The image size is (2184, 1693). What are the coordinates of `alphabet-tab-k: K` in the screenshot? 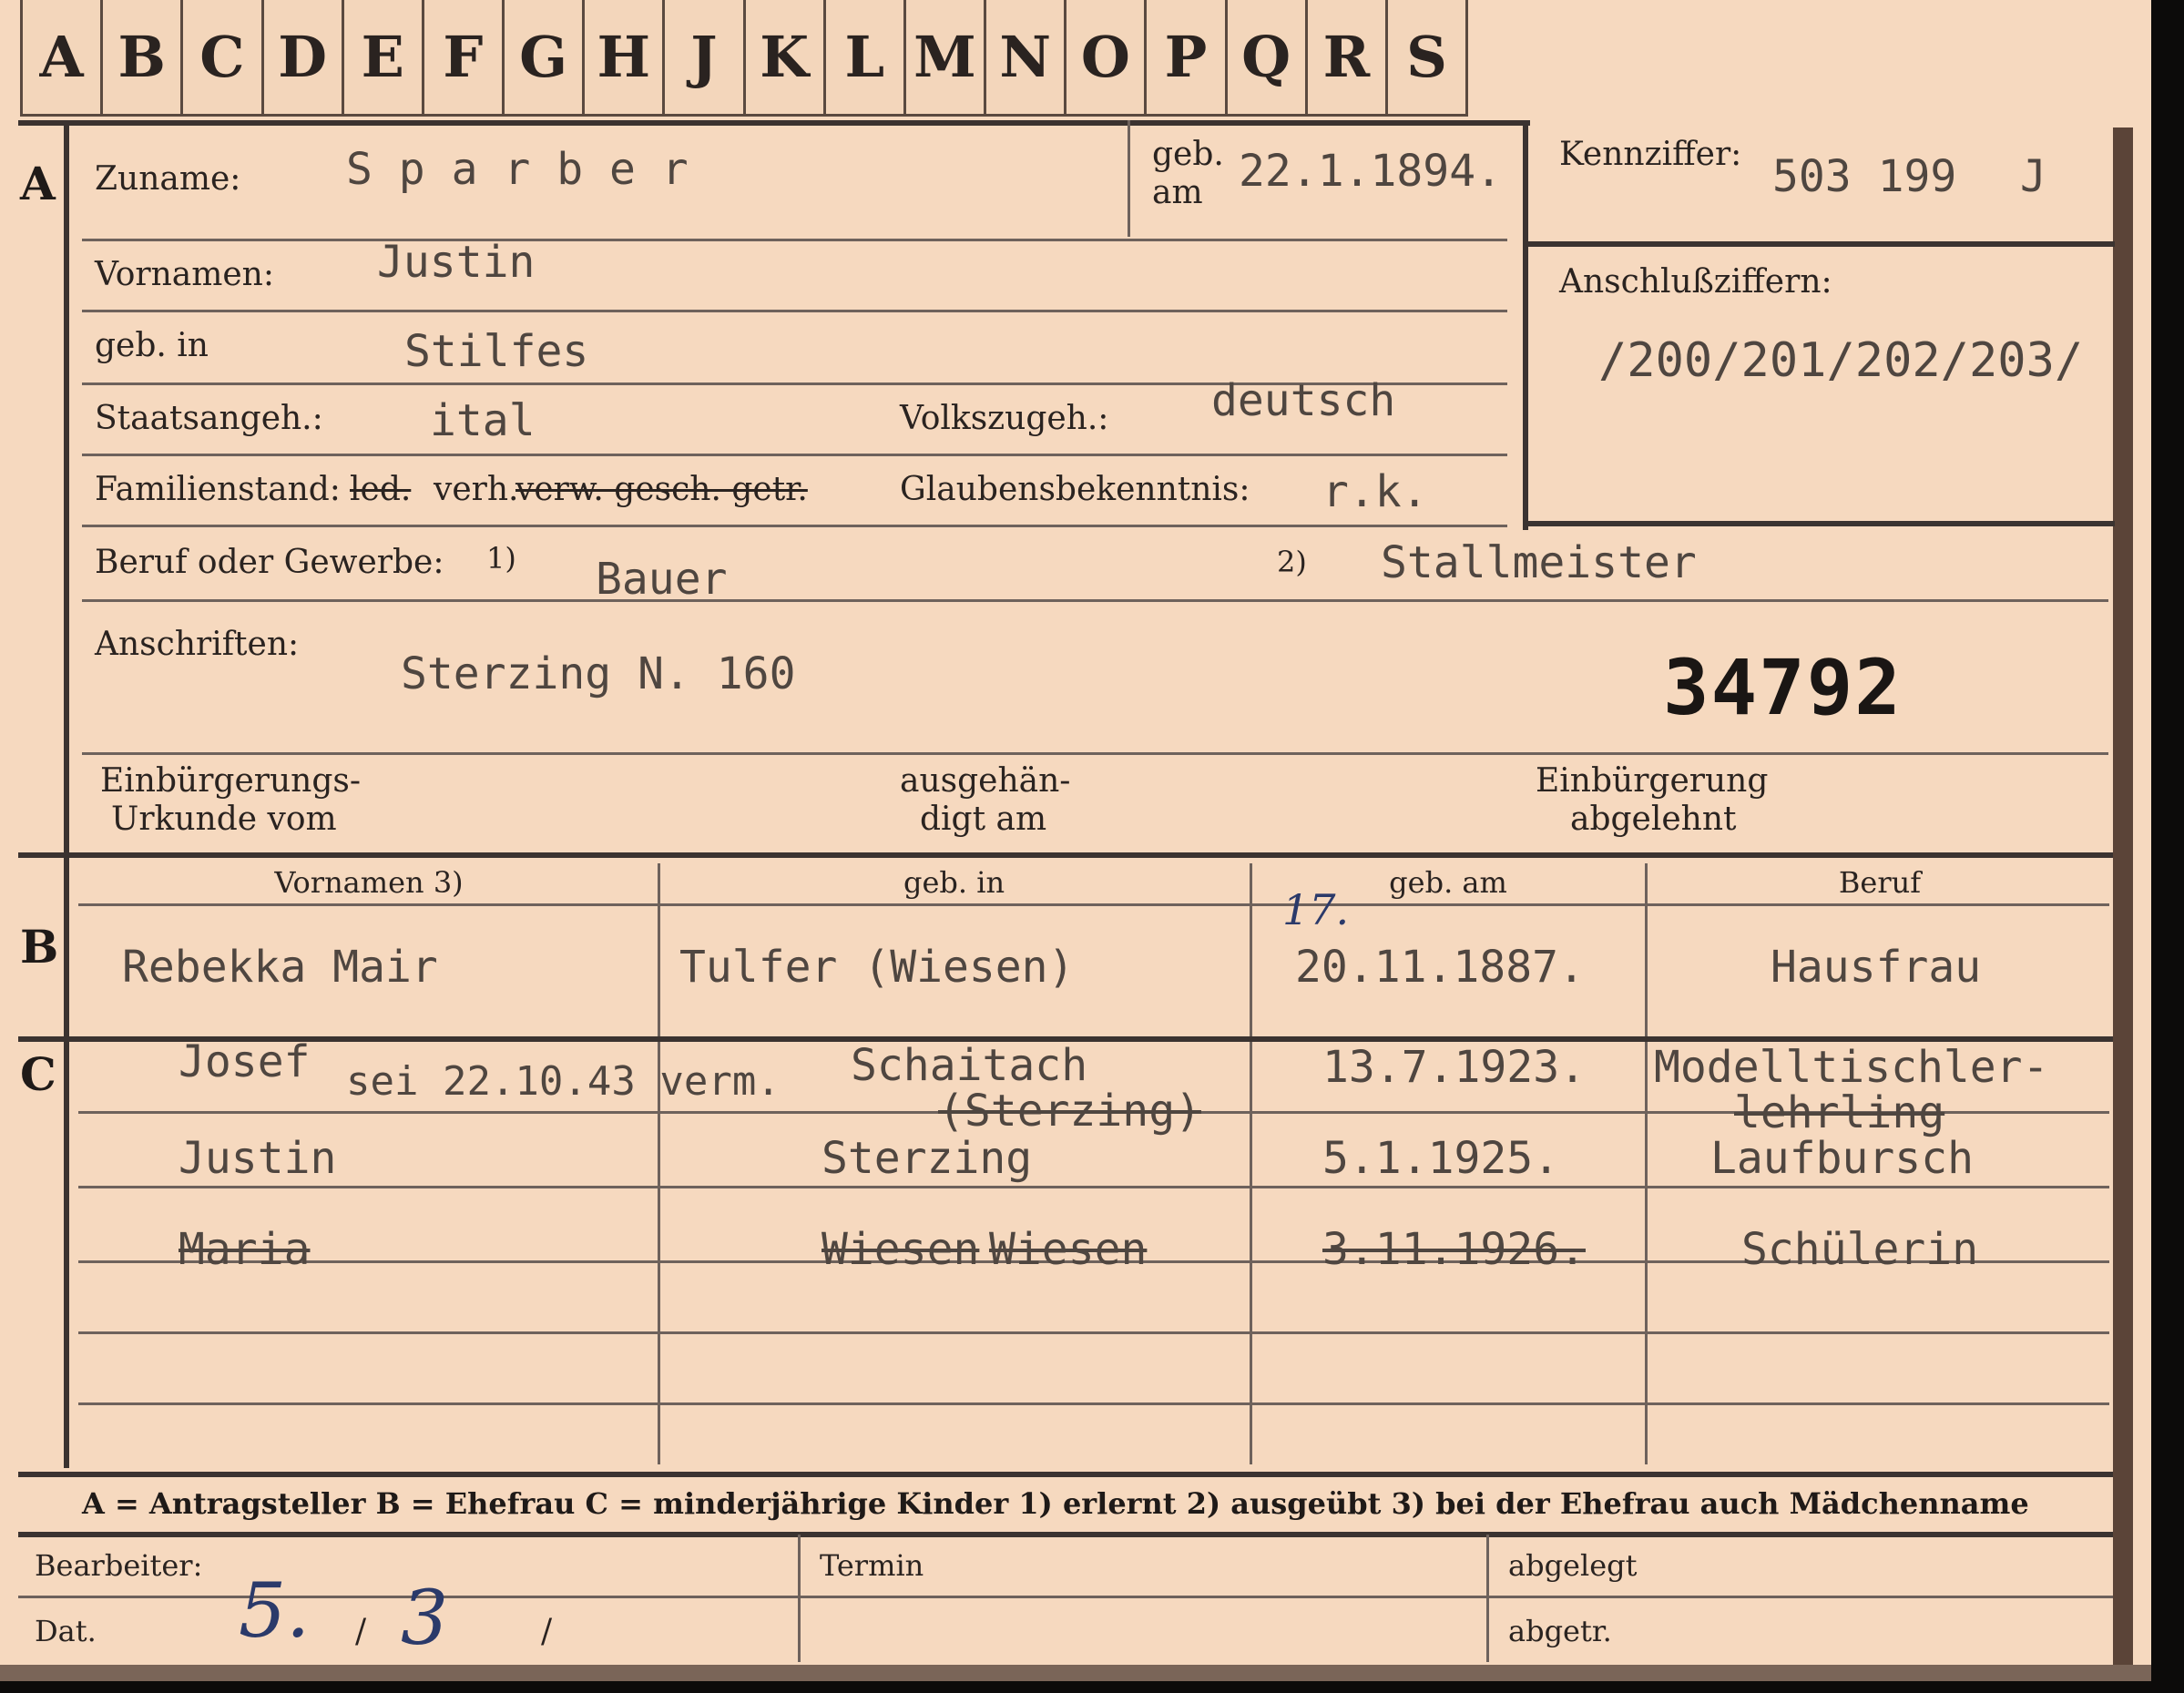 It's located at (786, 58).